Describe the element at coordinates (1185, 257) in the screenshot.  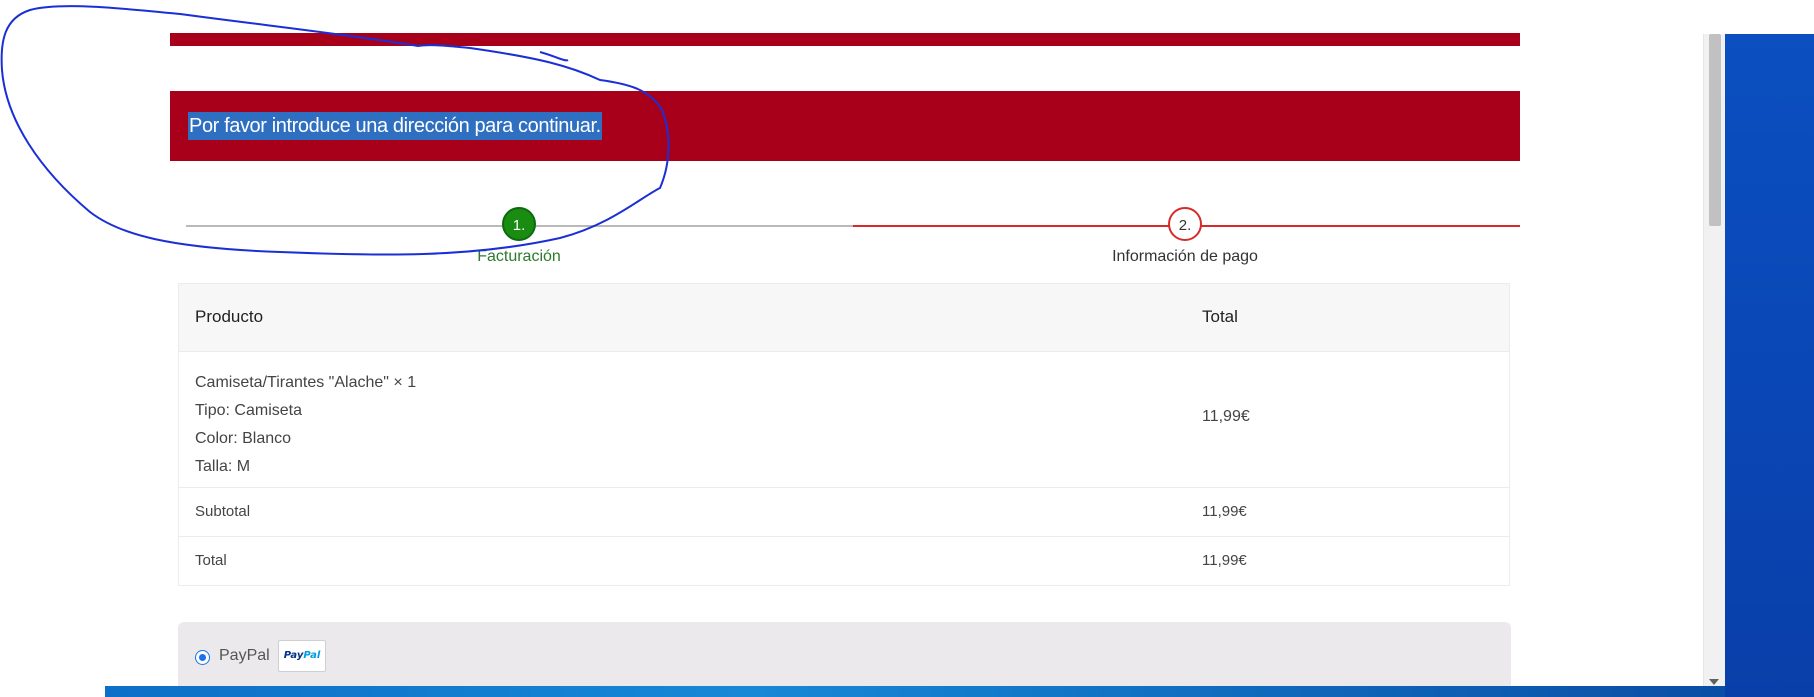
I see `step-2-label: Información de pago` at that location.